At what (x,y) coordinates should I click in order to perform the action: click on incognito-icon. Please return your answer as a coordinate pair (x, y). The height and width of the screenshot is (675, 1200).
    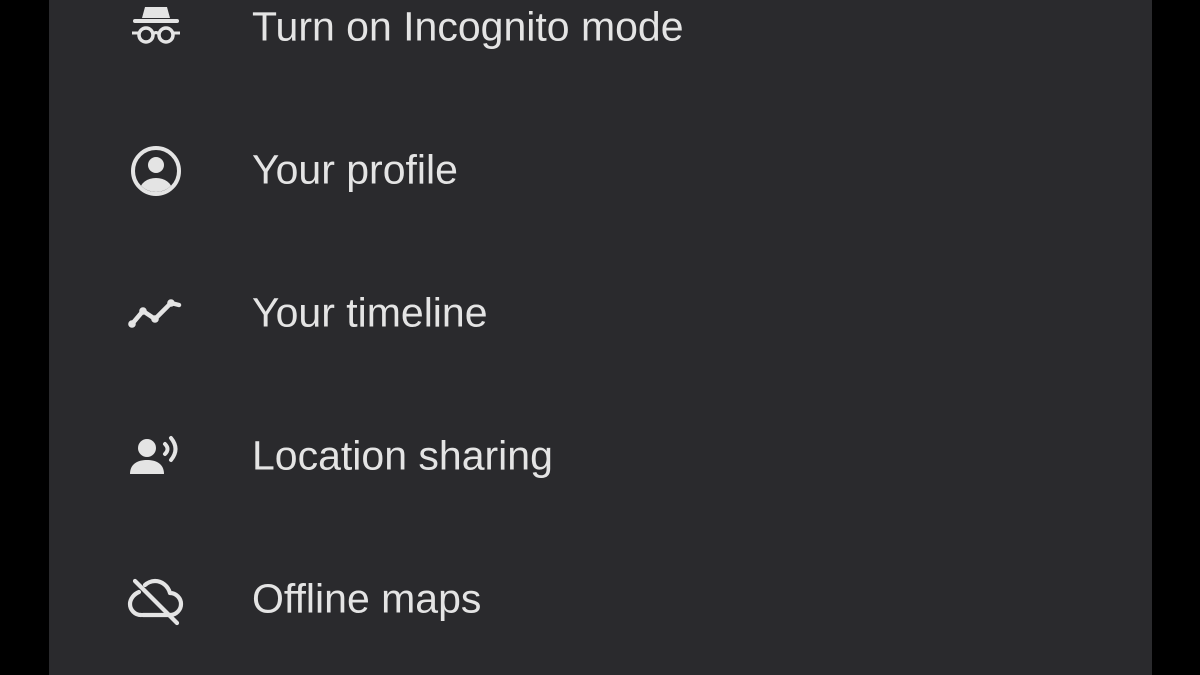
    Looking at the image, I should click on (156, 29).